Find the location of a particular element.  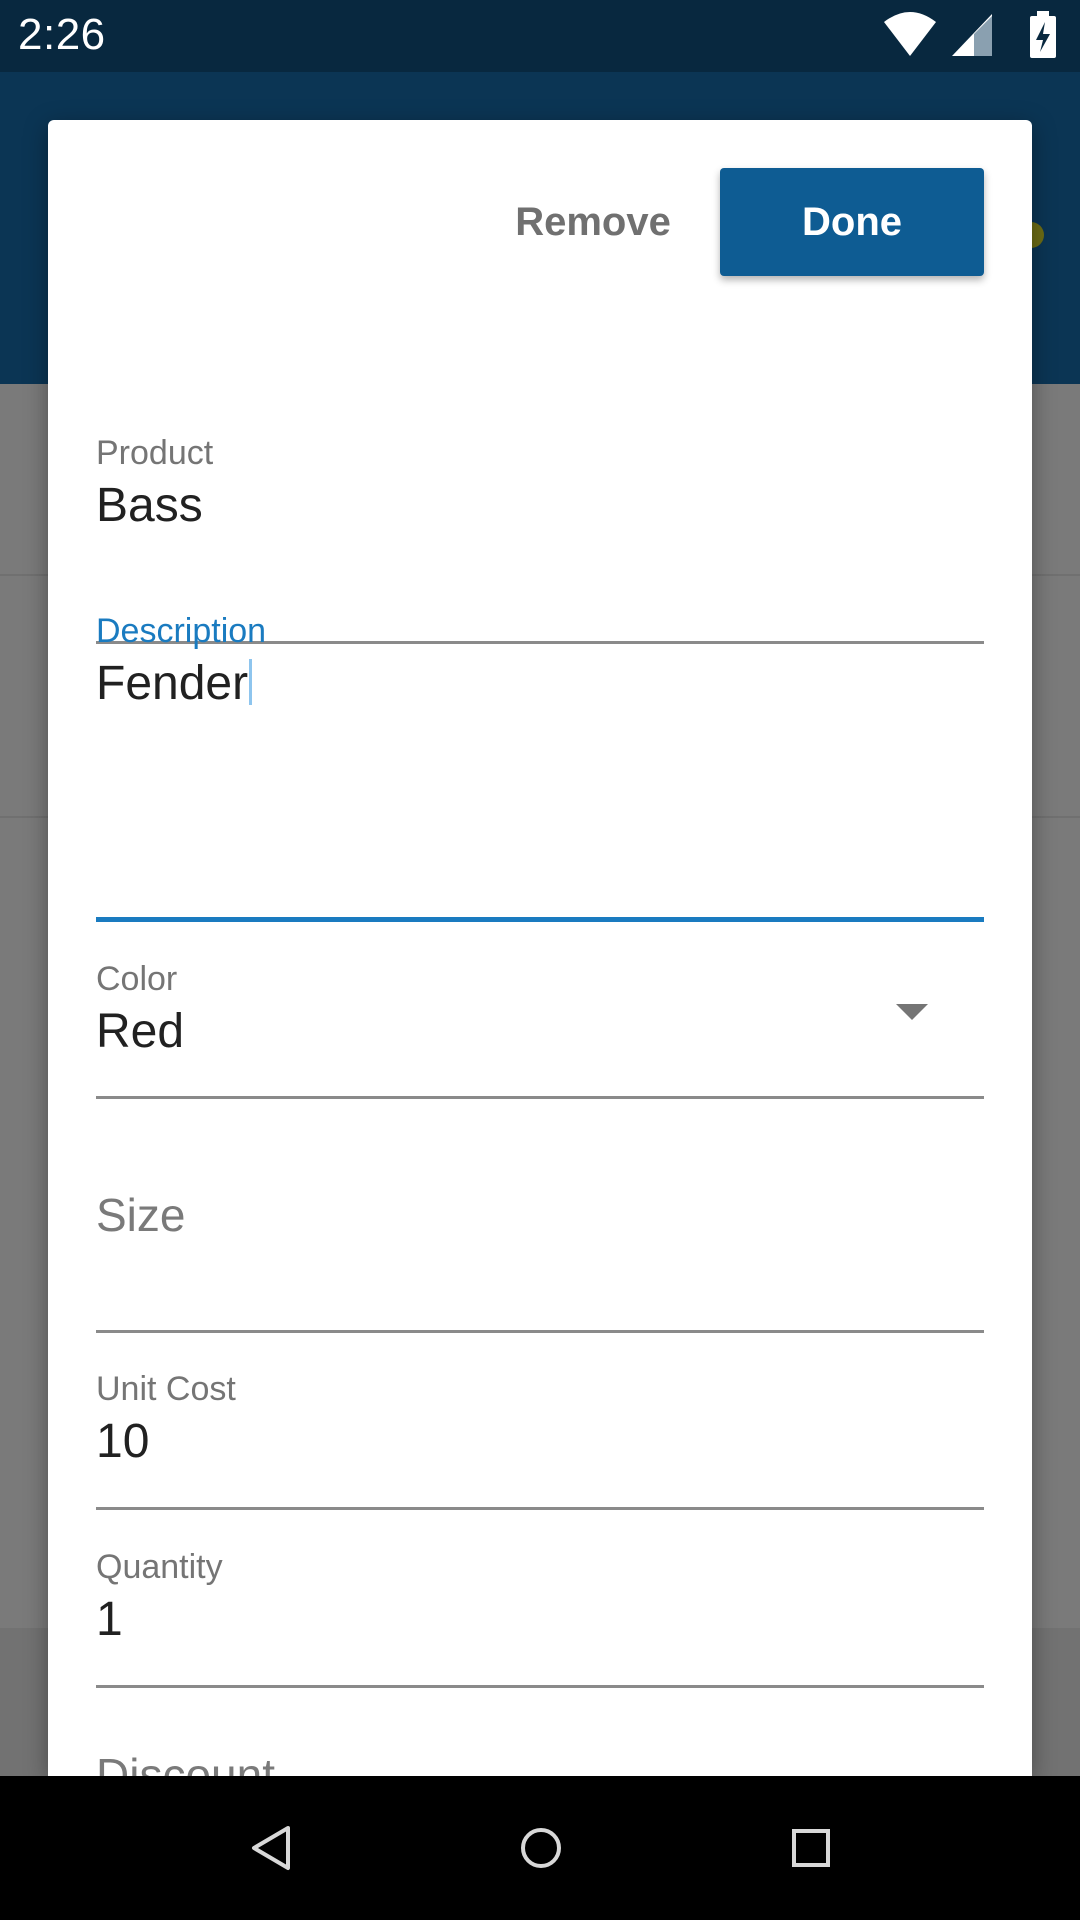

text-cursor is located at coordinates (251, 682).